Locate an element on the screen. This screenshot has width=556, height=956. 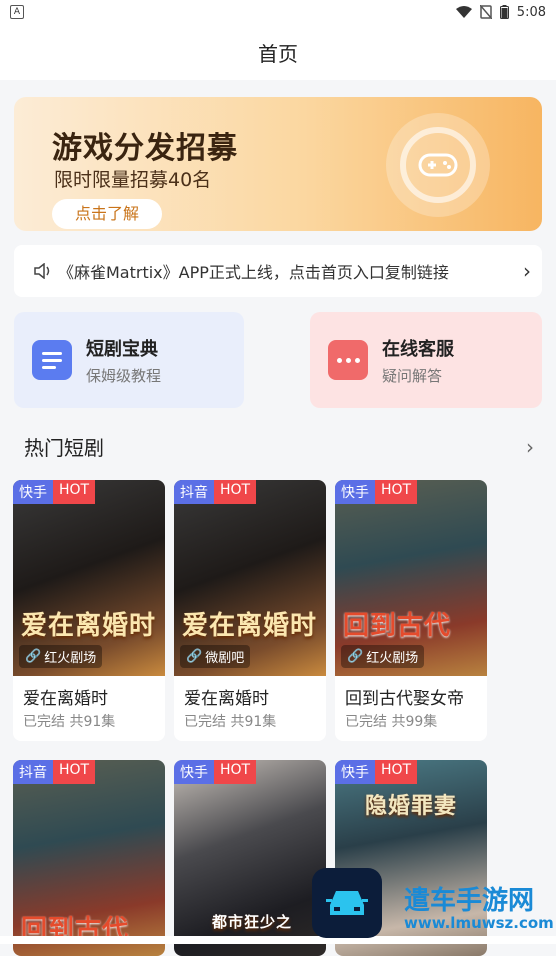
page-title: 首页 is located at coordinates (278, 53).